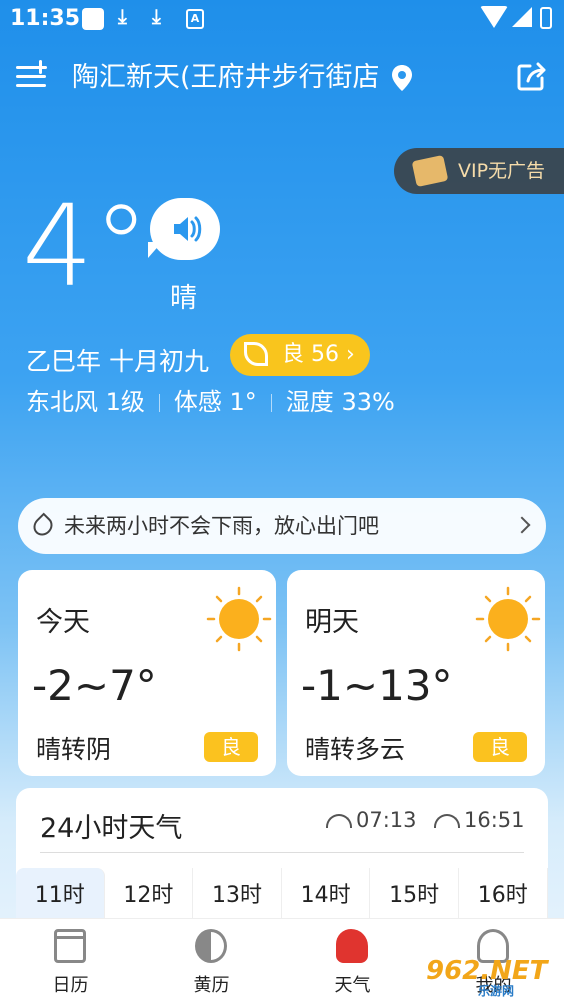  Describe the element at coordinates (386, 820) in the screenshot. I see `sunrise-value: 07:13` at that location.